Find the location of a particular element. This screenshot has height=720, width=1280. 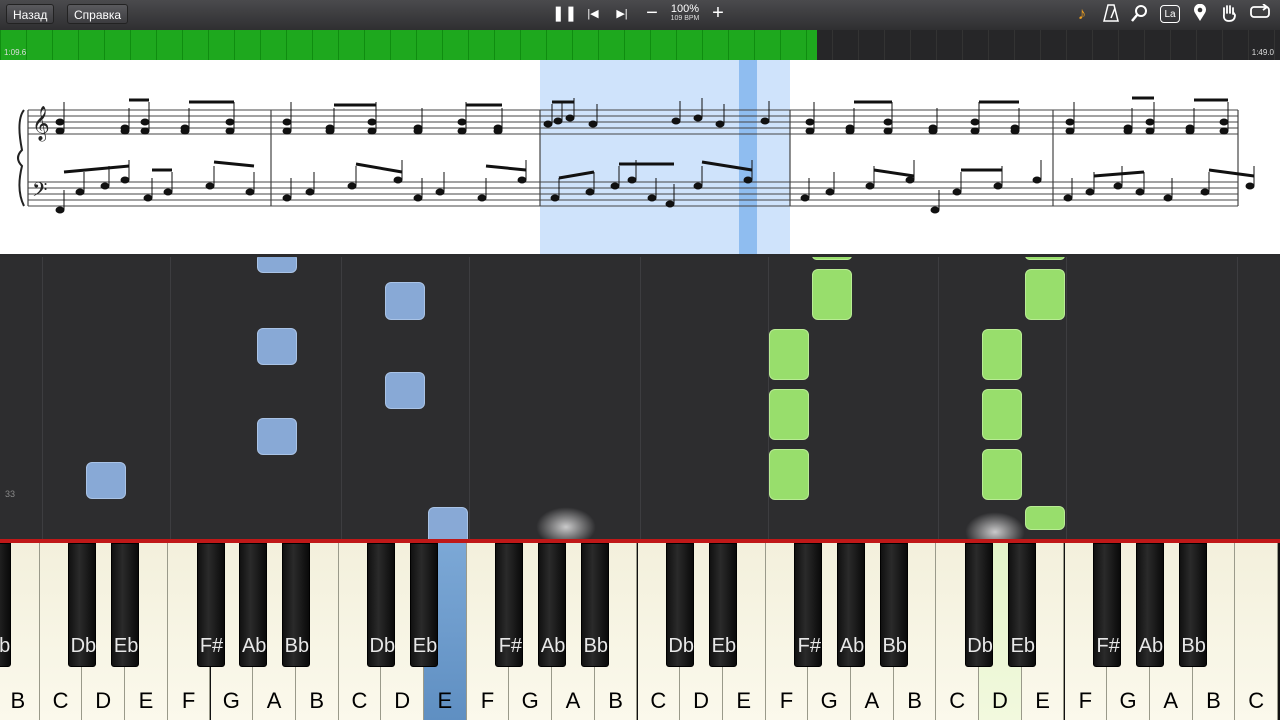

key-label: E is located at coordinates (1042, 700).